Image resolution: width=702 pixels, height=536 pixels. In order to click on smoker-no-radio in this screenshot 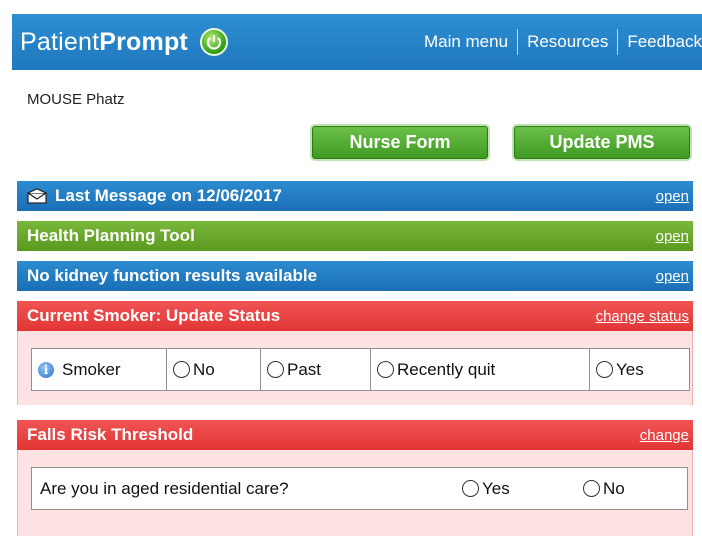, I will do `click(181, 369)`.